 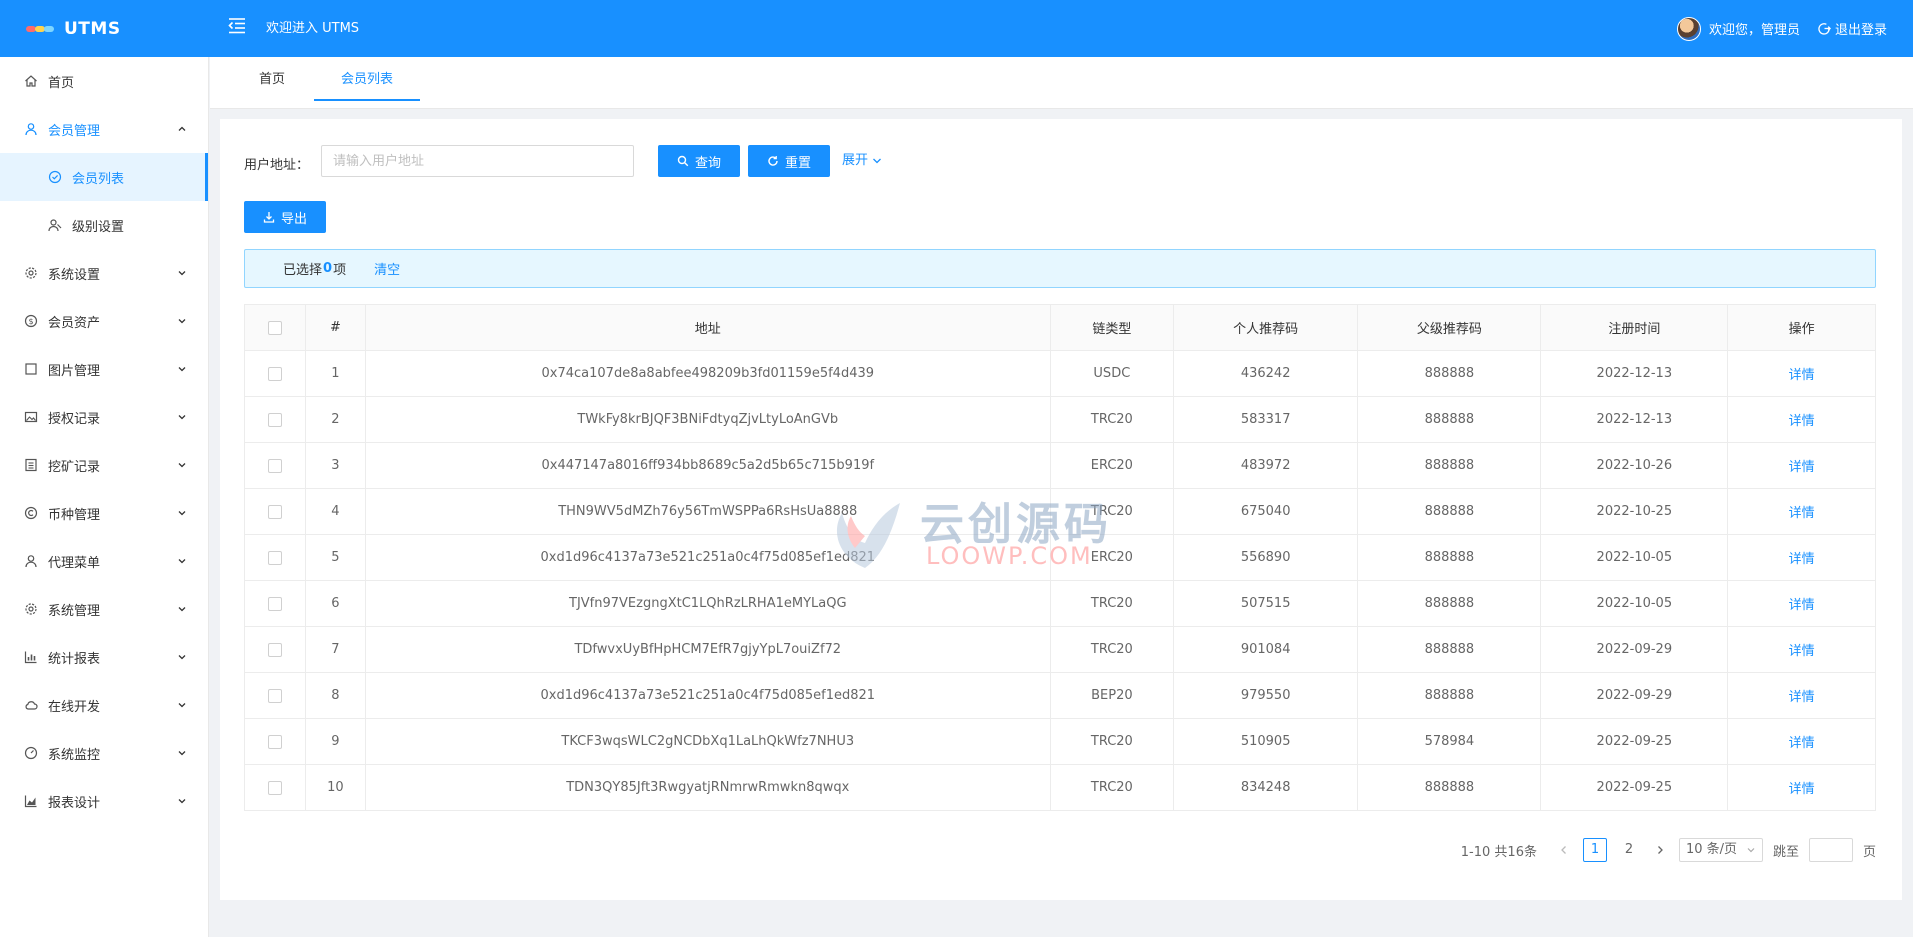 I want to click on user-icon, so click(x=31, y=129).